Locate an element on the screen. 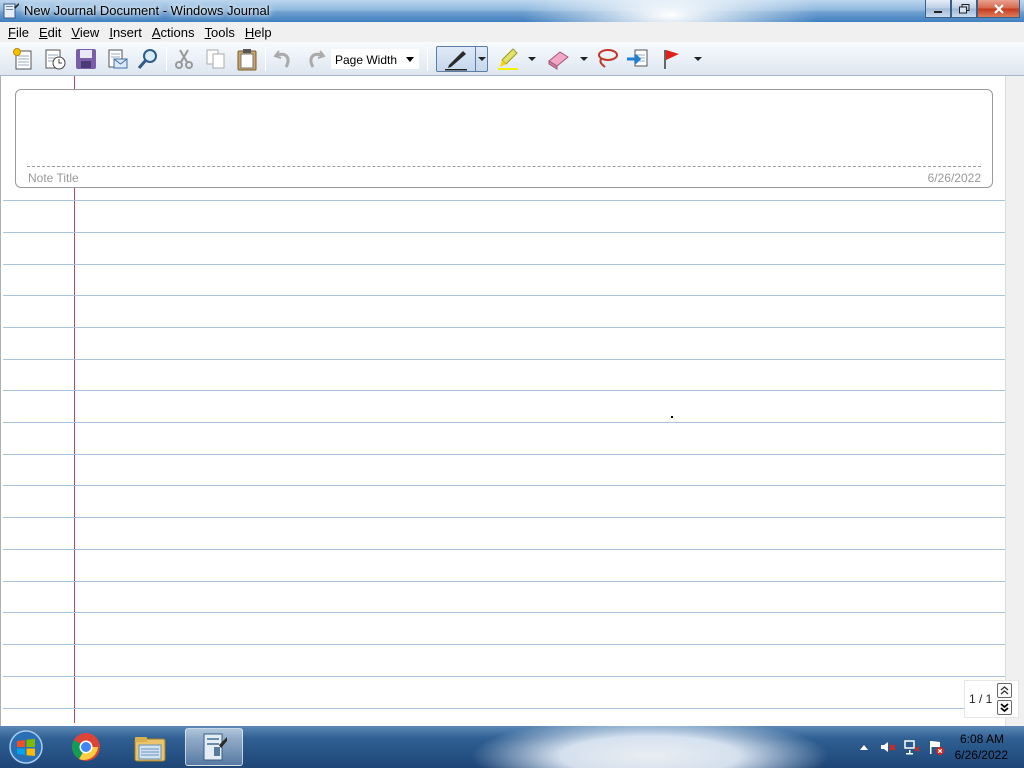  menu-tools: Tools is located at coordinates (220, 32).